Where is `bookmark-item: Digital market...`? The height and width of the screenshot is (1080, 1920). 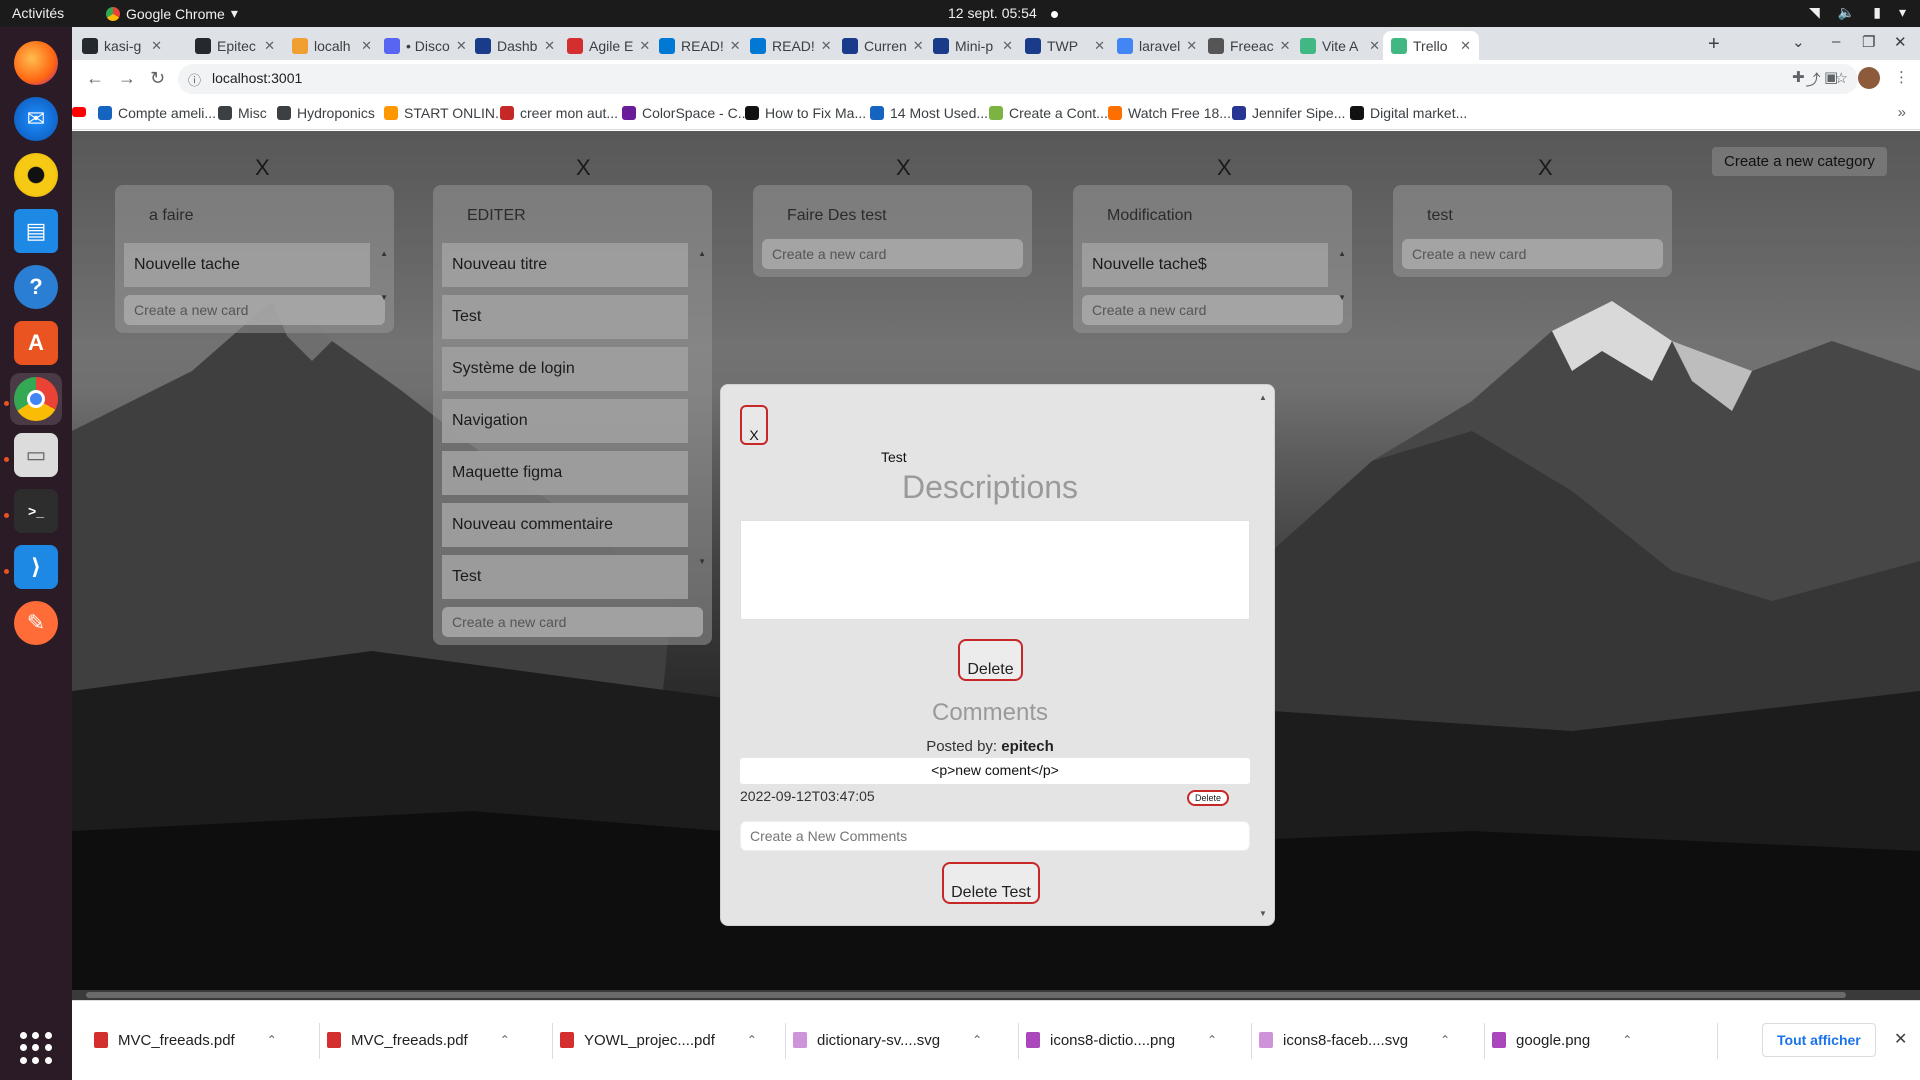
bookmark-item: Digital market... is located at coordinates (1408, 113).